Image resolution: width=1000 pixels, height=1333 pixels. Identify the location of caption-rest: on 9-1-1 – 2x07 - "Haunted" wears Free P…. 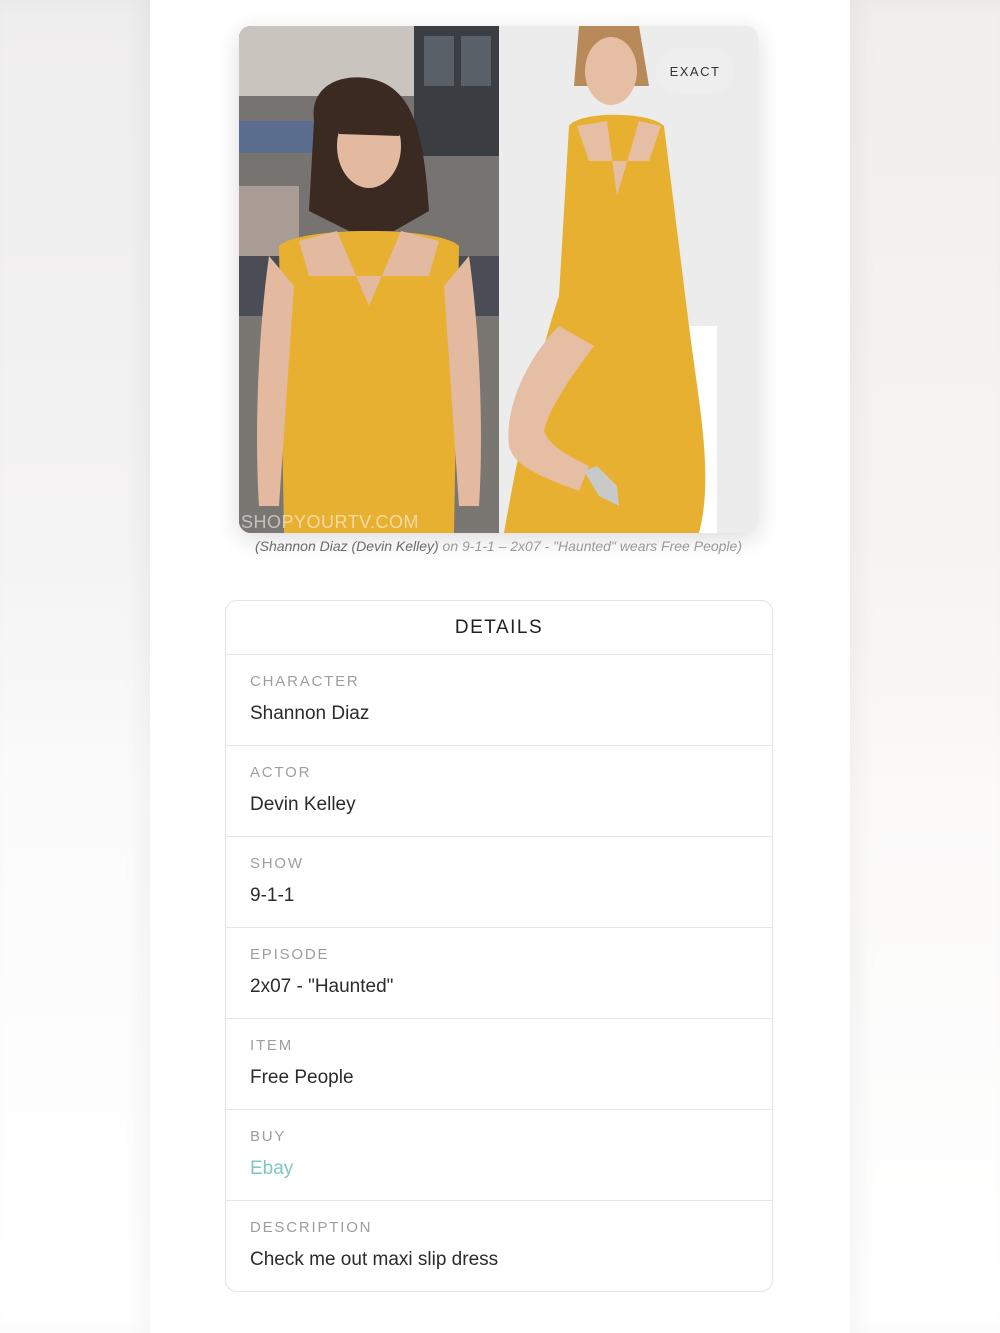
(590, 546).